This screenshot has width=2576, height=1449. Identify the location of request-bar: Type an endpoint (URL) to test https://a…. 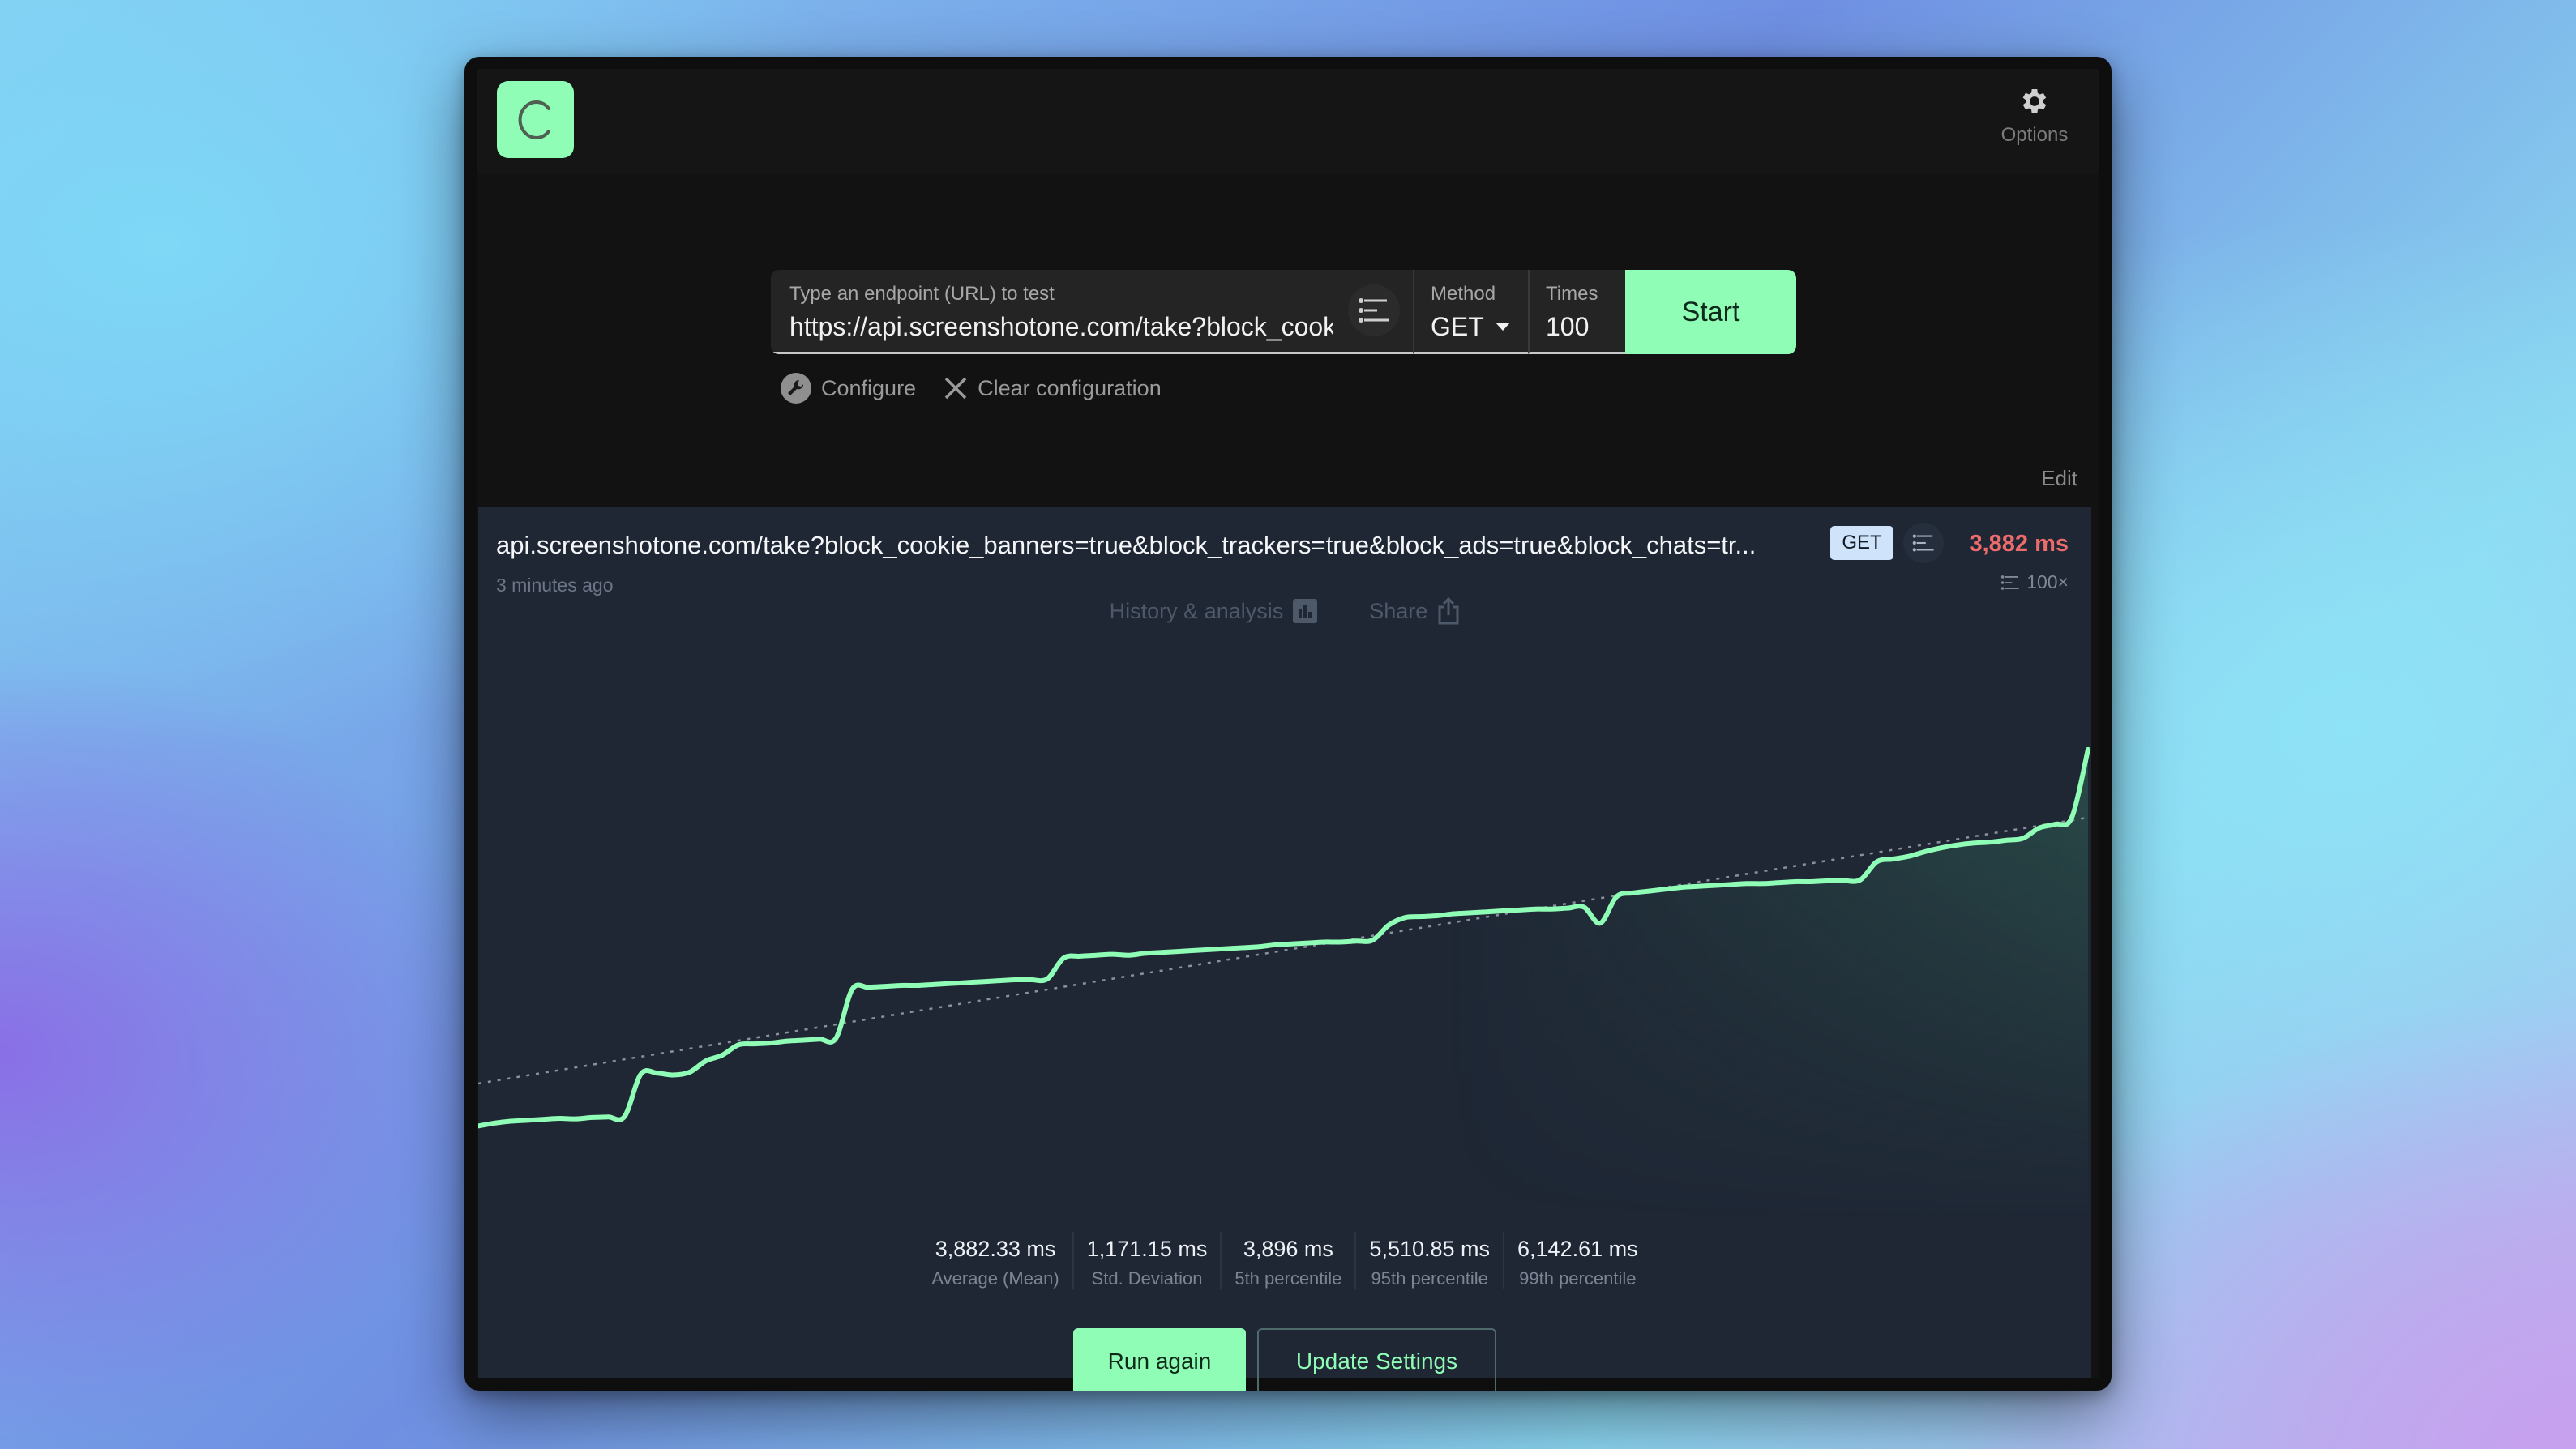
(1283, 312).